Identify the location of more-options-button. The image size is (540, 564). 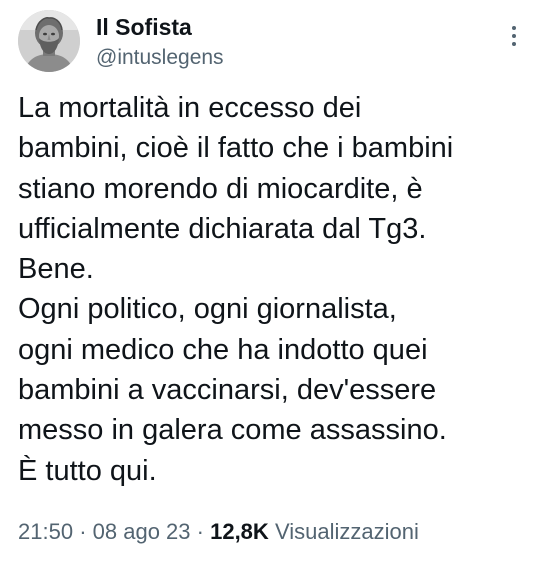
(514, 36).